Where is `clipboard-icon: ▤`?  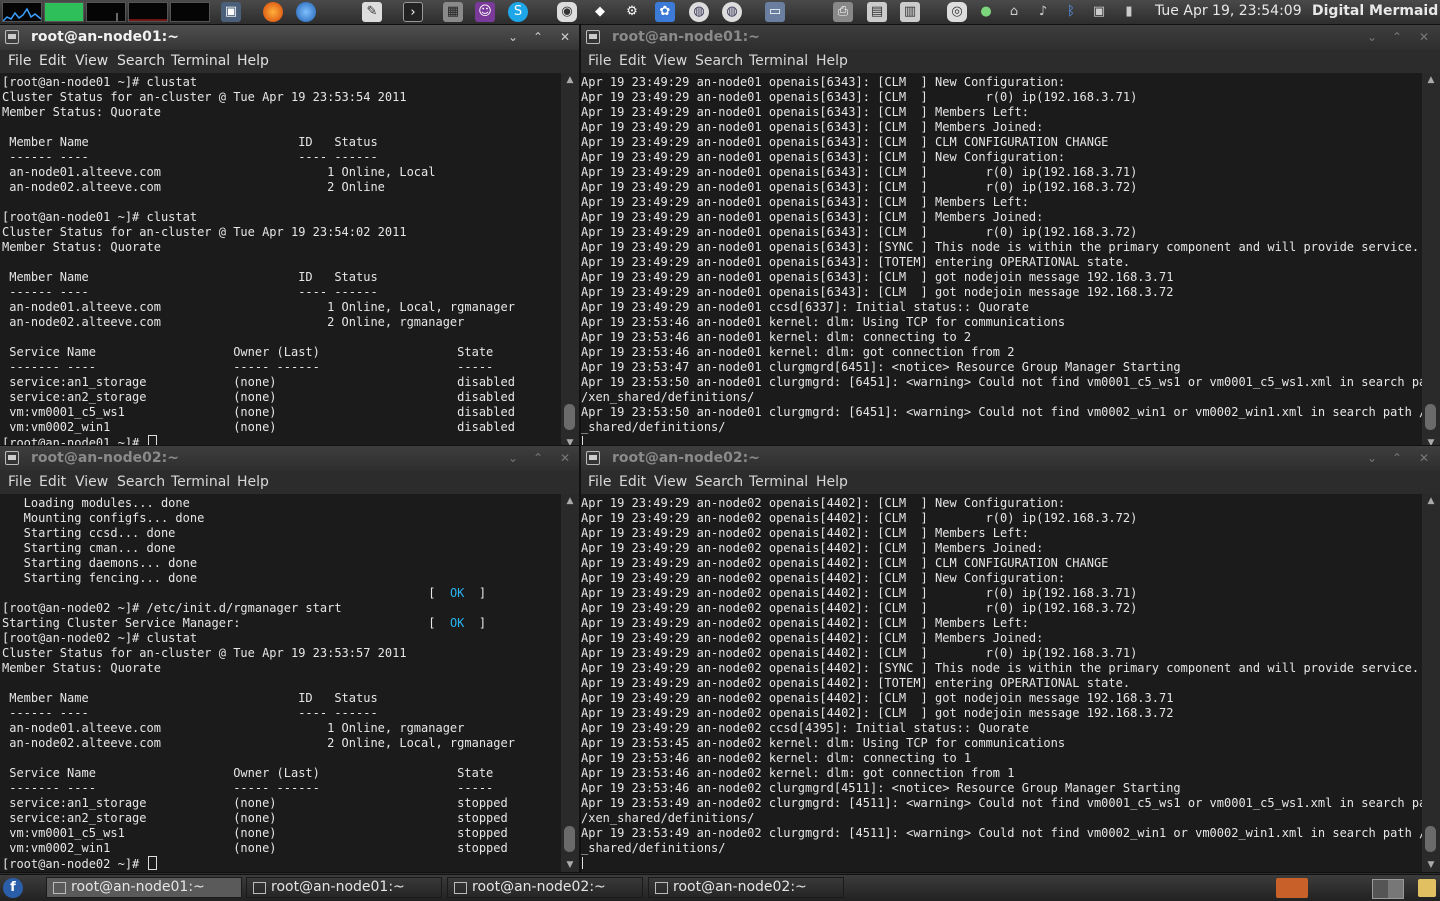
clipboard-icon: ▤ is located at coordinates (877, 12).